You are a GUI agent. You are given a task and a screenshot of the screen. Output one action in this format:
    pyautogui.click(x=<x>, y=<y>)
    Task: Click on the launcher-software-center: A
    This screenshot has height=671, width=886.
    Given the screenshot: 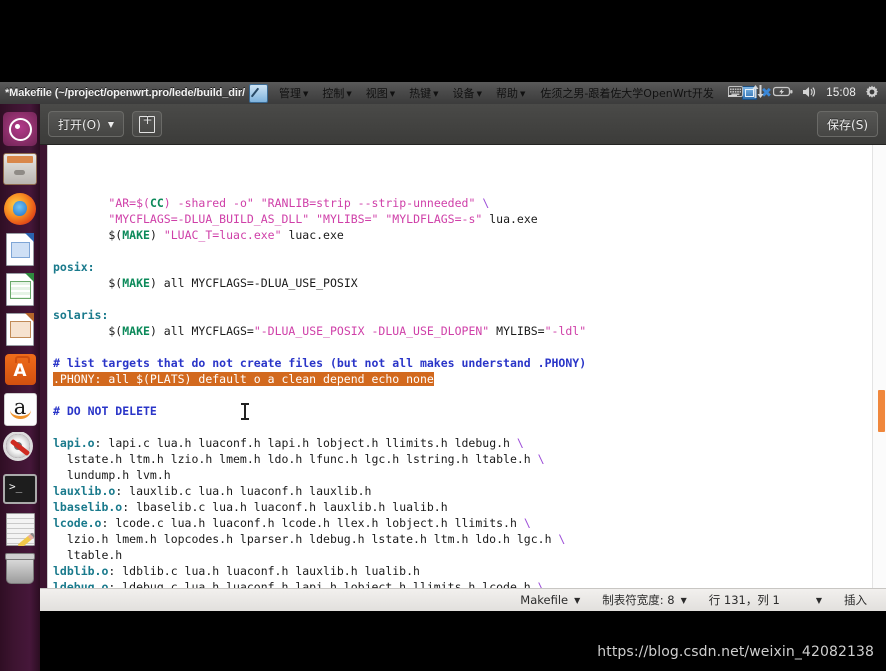 What is the action you would take?
    pyautogui.click(x=20, y=369)
    